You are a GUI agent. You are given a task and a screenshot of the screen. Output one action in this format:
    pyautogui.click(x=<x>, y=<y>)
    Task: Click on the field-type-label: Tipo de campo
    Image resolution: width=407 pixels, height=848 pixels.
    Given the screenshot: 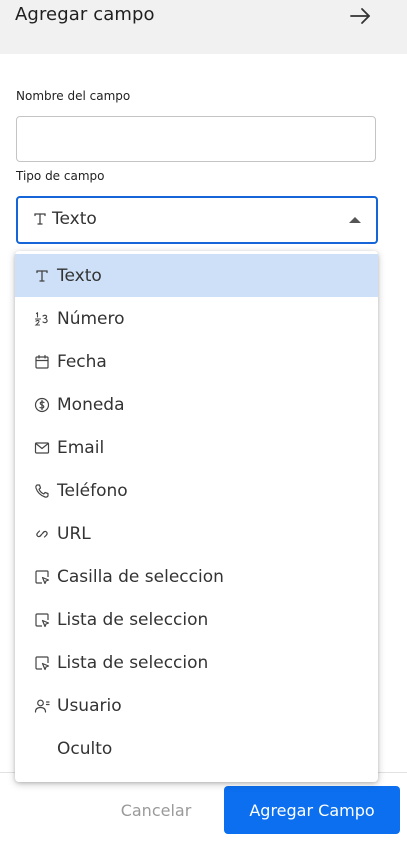 What is the action you would take?
    pyautogui.click(x=60, y=176)
    